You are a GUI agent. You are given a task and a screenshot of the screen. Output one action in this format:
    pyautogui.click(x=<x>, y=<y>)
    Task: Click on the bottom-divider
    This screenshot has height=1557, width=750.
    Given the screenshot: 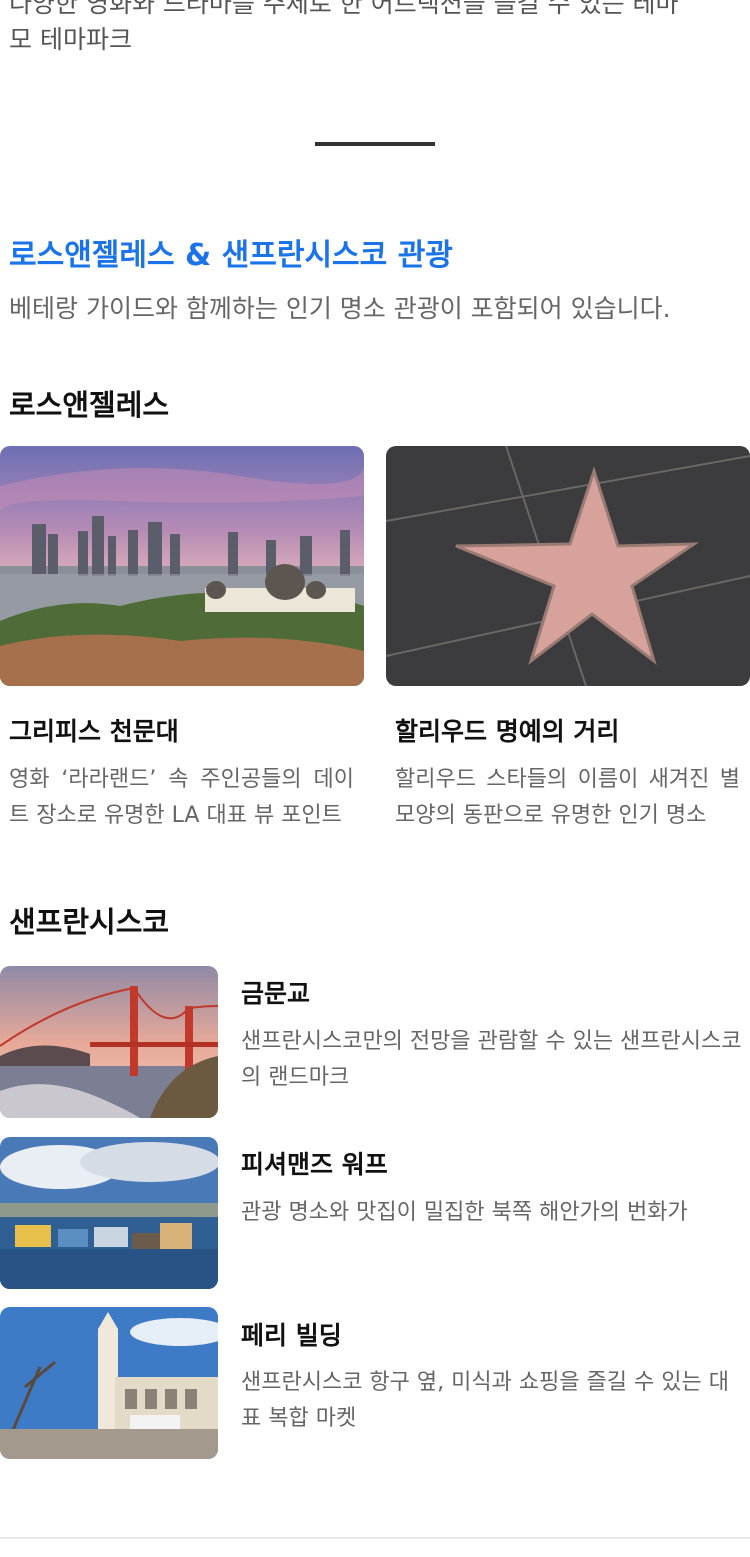 What is the action you would take?
    pyautogui.click(x=375, y=1538)
    